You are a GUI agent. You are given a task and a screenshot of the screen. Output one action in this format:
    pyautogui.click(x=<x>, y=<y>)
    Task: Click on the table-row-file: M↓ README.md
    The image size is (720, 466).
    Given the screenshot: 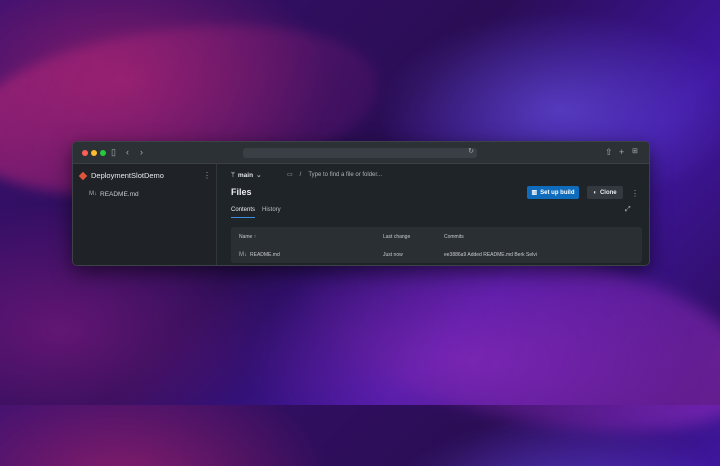 What is the action you would take?
    pyautogui.click(x=259, y=255)
    